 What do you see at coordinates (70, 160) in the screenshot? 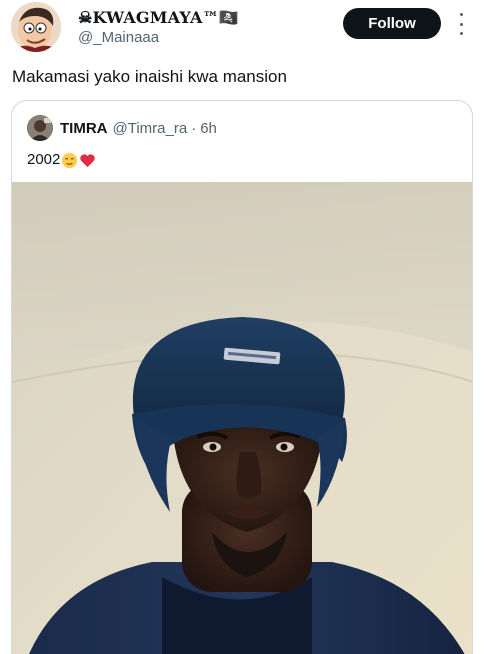
I see `relieved-face-emoji-icon` at bounding box center [70, 160].